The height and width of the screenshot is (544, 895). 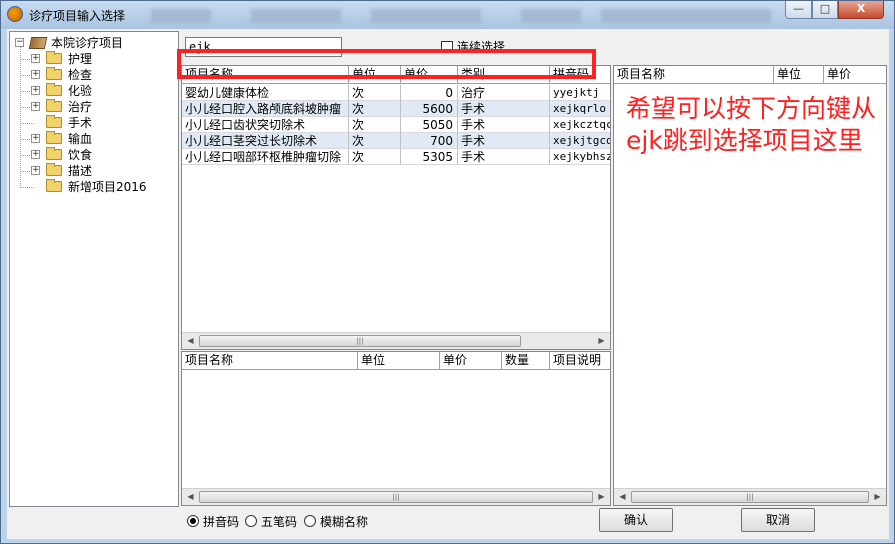 What do you see at coordinates (193, 521) in the screenshot?
I see `radio-pinyin` at bounding box center [193, 521].